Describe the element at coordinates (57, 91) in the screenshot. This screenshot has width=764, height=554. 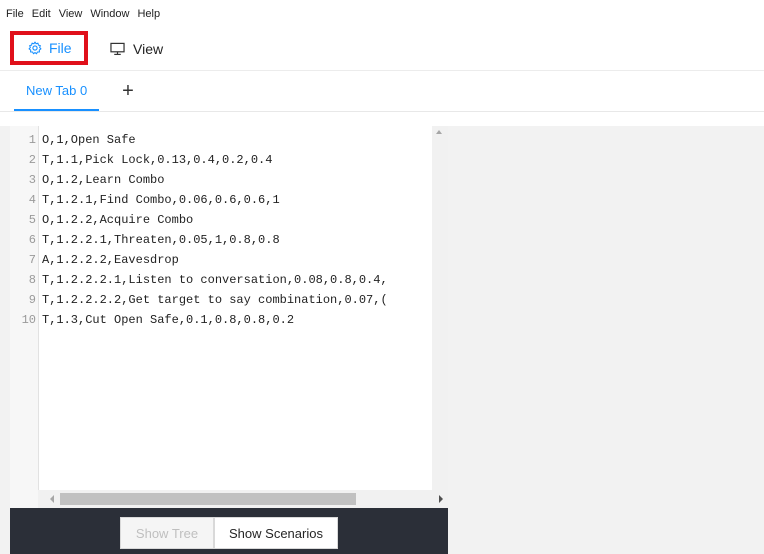
I see `tab-new-tab-0: New Tab 0` at that location.